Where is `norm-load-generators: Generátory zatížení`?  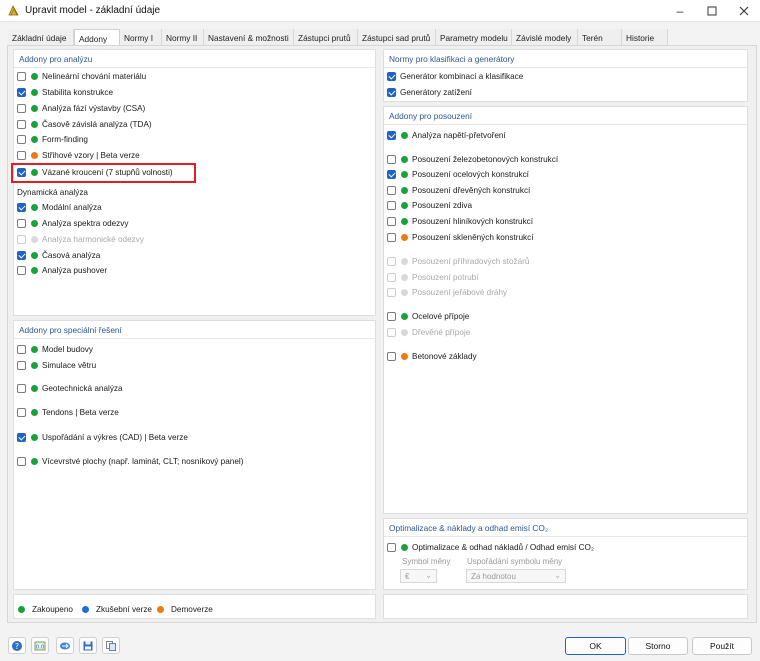 norm-load-generators: Generátory zatížení is located at coordinates (429, 92).